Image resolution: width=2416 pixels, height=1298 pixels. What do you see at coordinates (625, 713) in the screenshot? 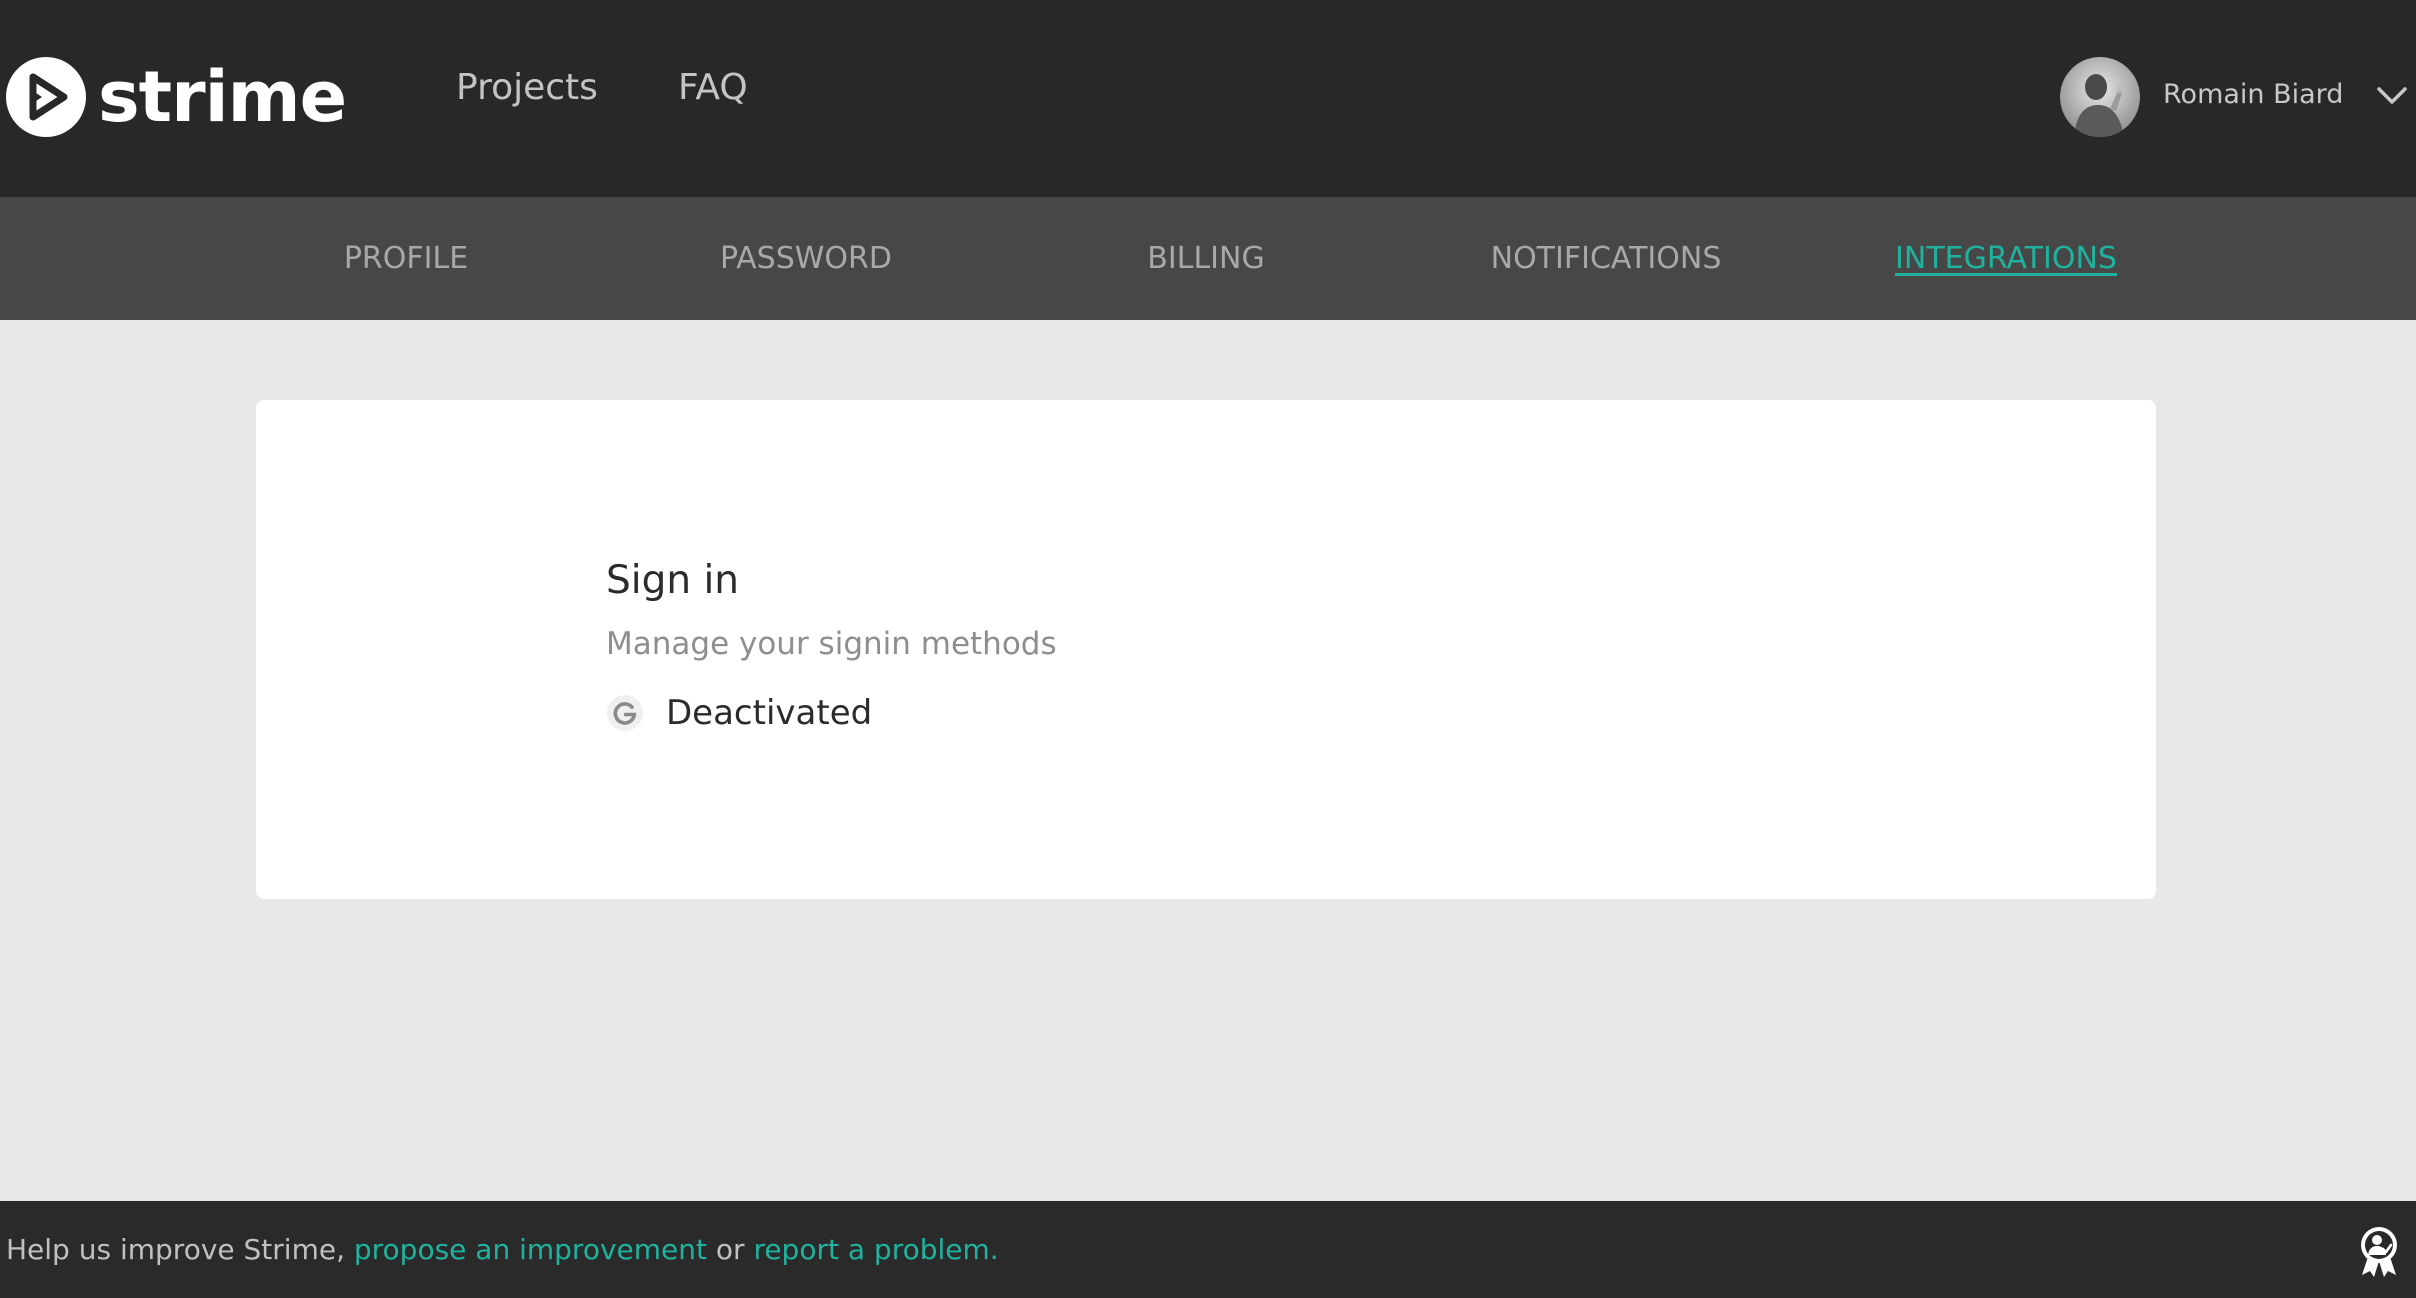
I see `google-icon` at bounding box center [625, 713].